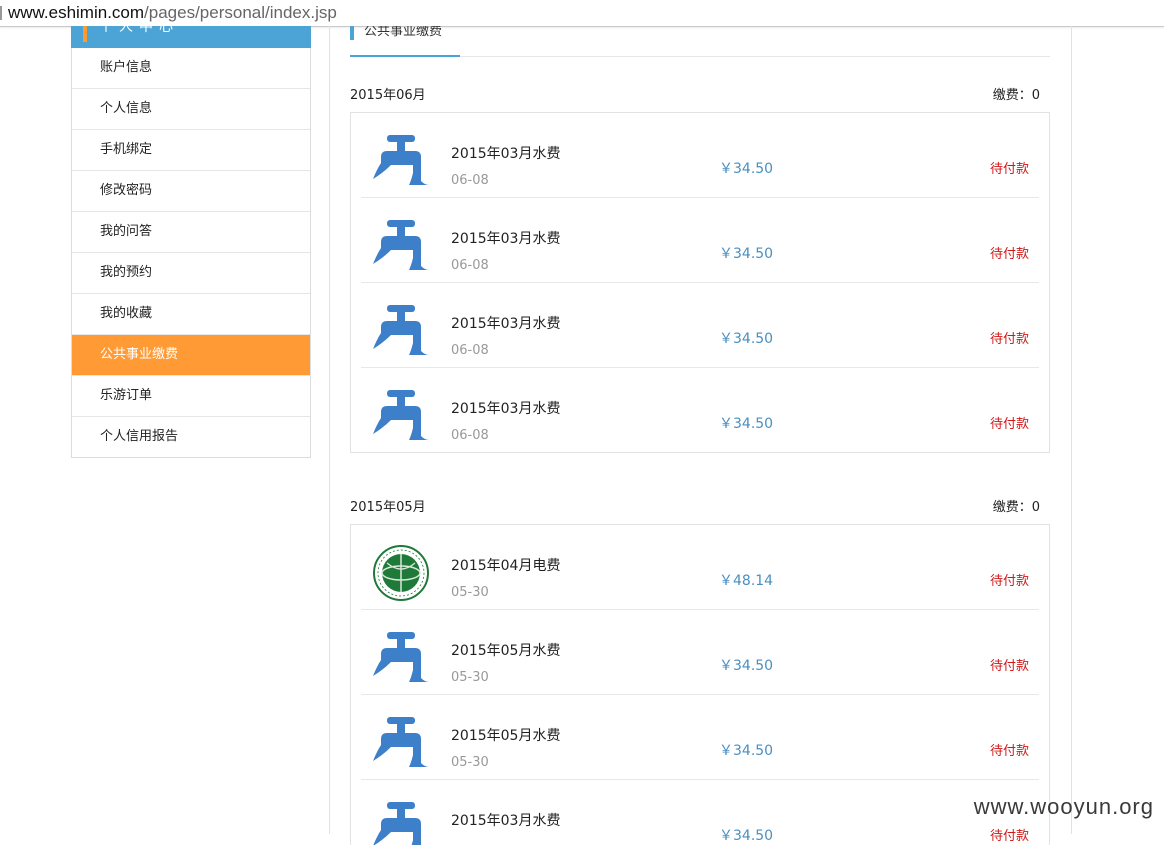 The height and width of the screenshot is (845, 1164). I want to click on sidebar-header-mark, so click(85, 34).